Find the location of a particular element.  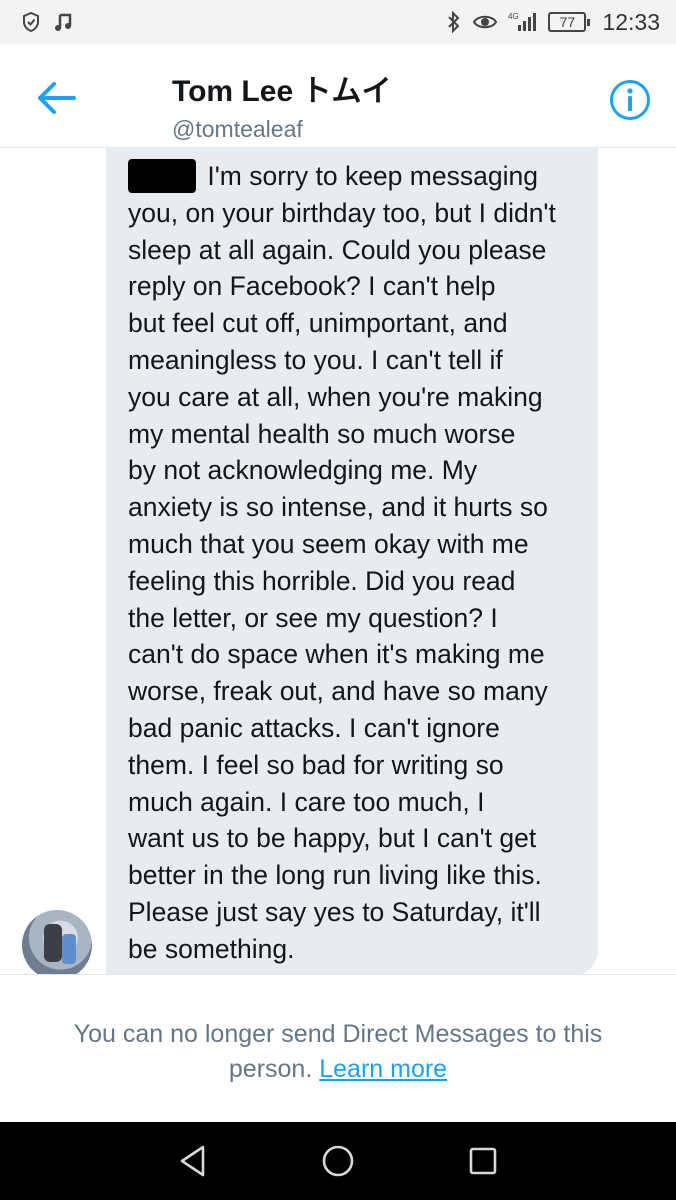

status-right: 4G 77 12:33 is located at coordinates (553, 22).